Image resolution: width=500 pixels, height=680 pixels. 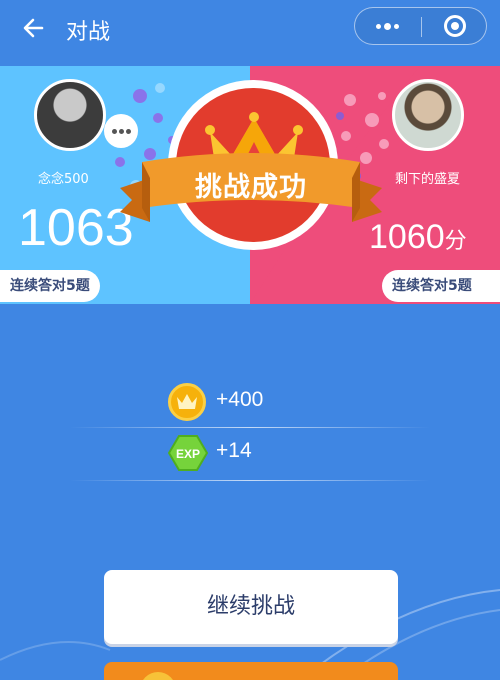 I want to click on right-score-unit: 分, so click(x=455, y=240).